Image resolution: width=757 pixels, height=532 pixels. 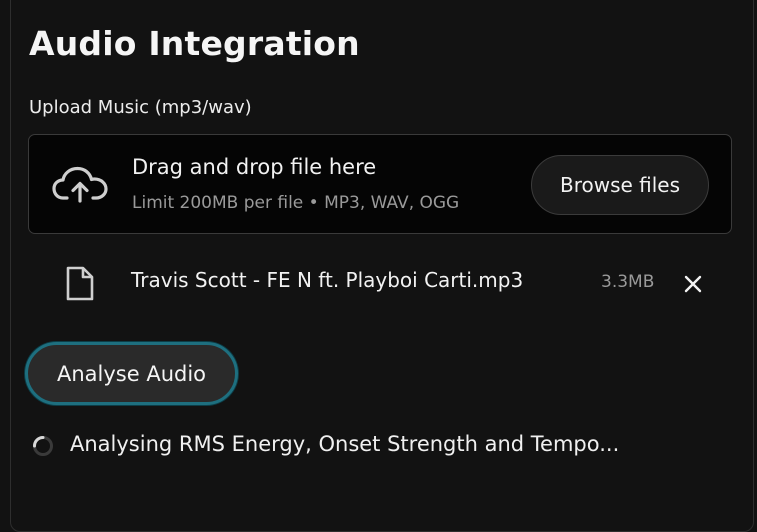 I want to click on spinner-icon, so click(x=43, y=446).